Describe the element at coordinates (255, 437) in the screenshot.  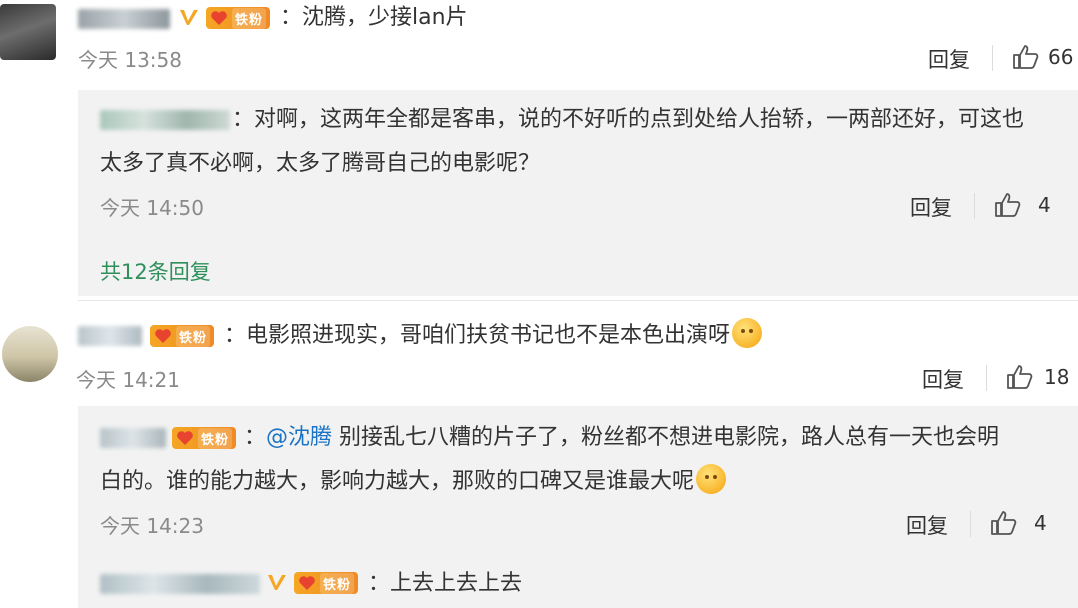
I see `reply-prefix: ：` at that location.